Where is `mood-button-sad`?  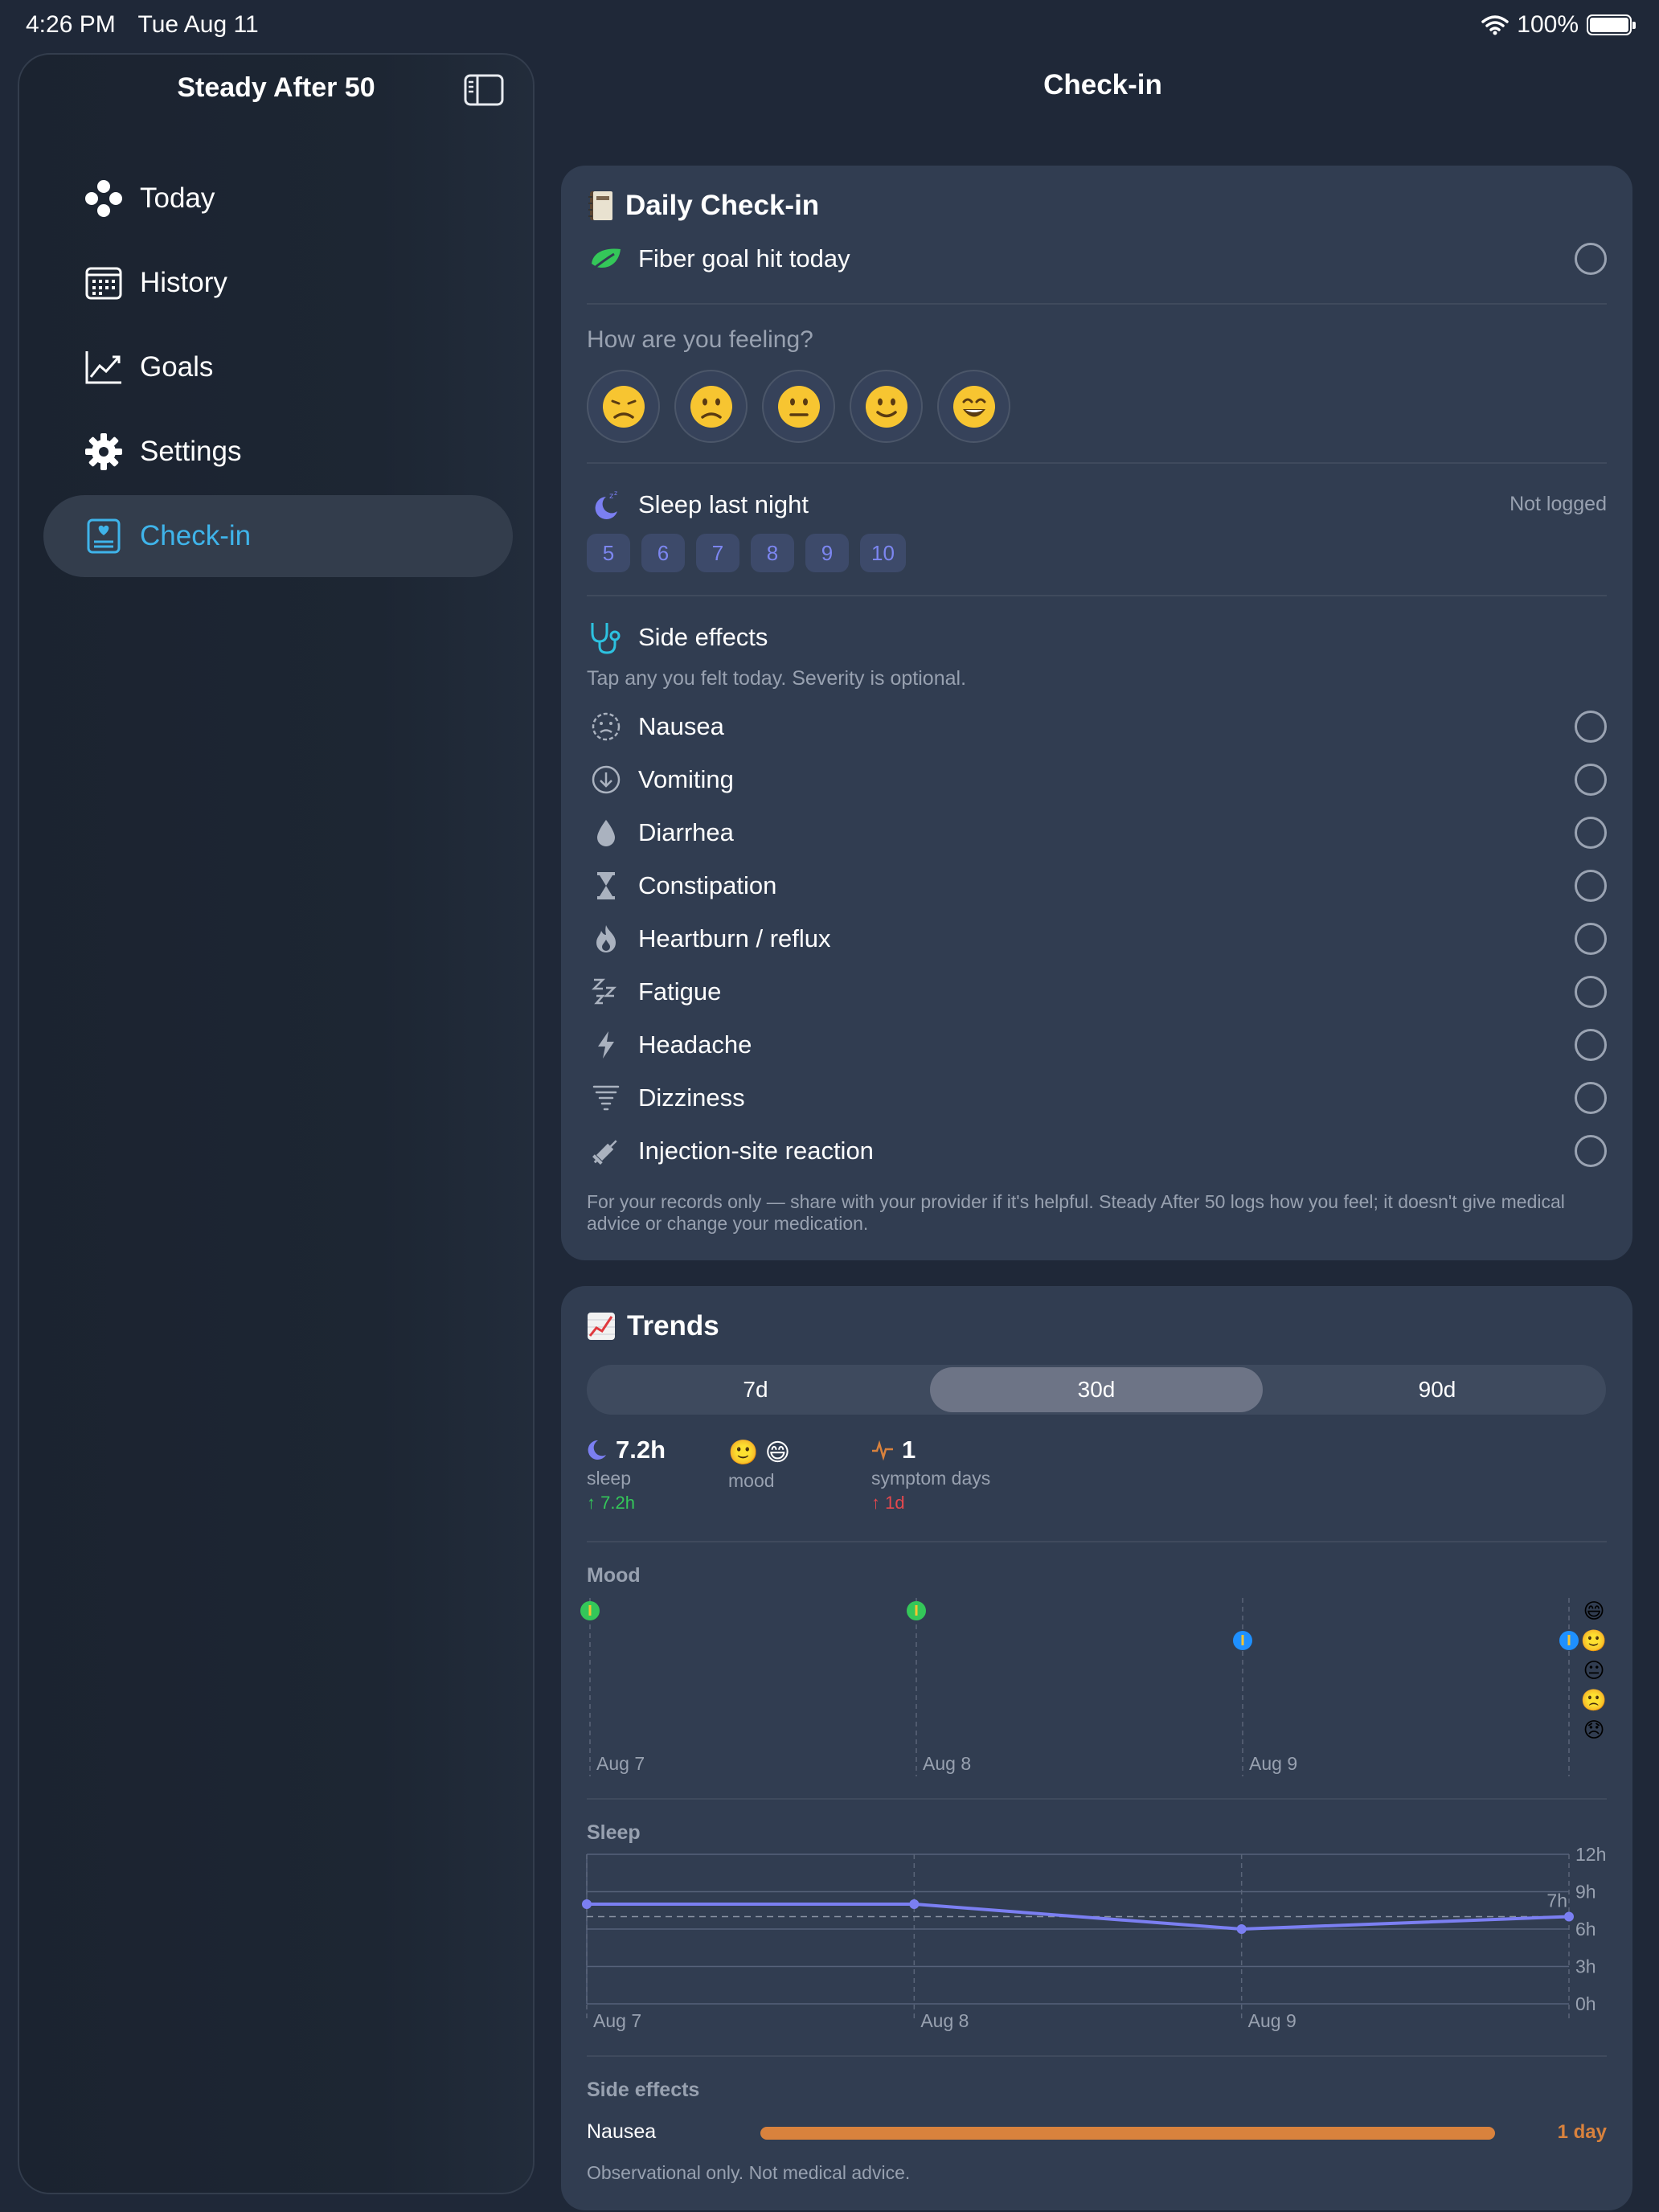 mood-button-sad is located at coordinates (711, 406).